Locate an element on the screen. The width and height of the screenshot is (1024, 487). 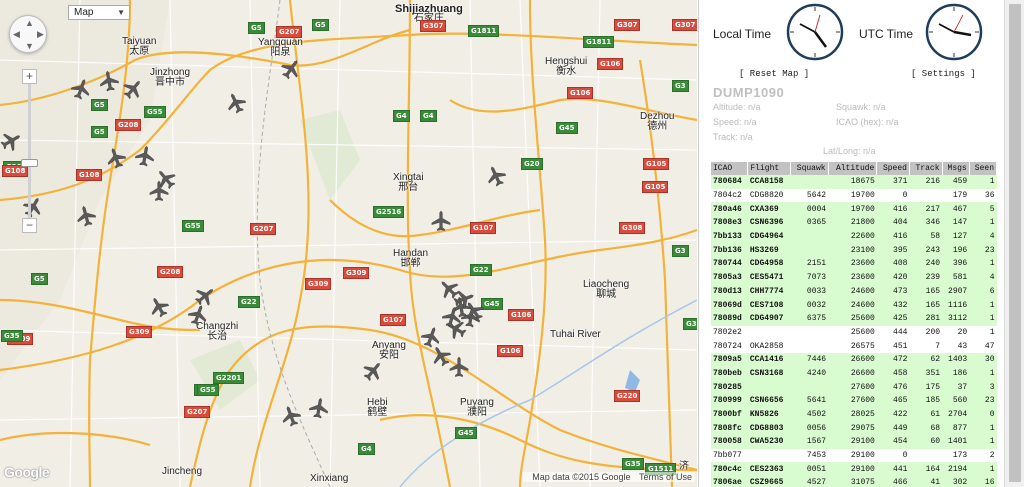
app-title: DUMP1090 is located at coordinates (749, 92).